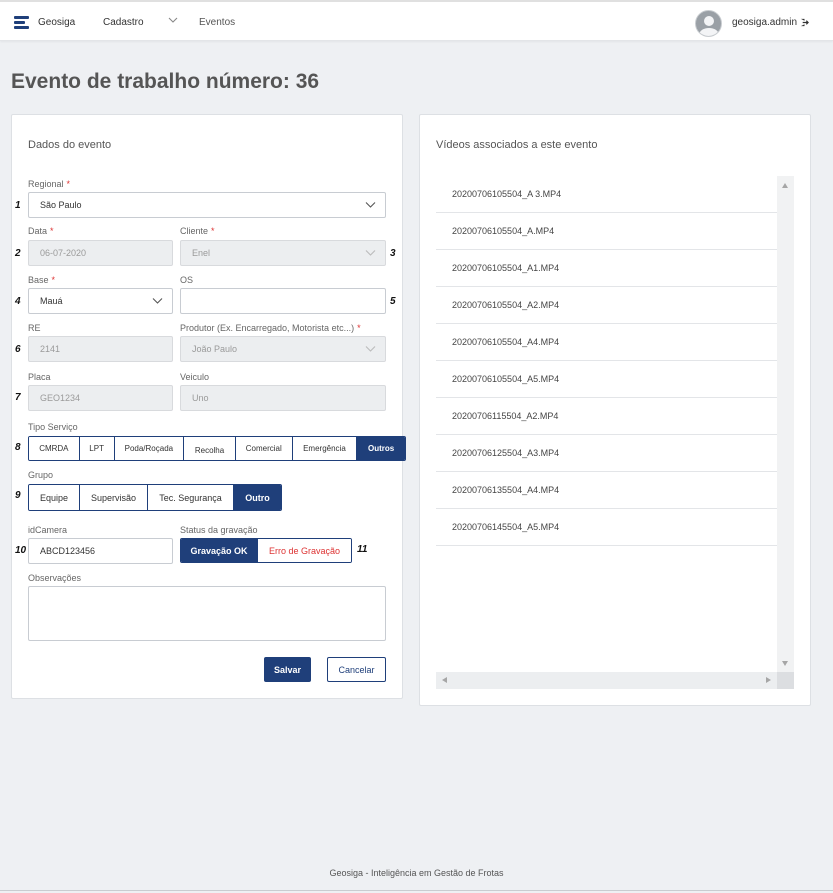  Describe the element at coordinates (70, 145) in the screenshot. I see `form-title: Dados do evento` at that location.